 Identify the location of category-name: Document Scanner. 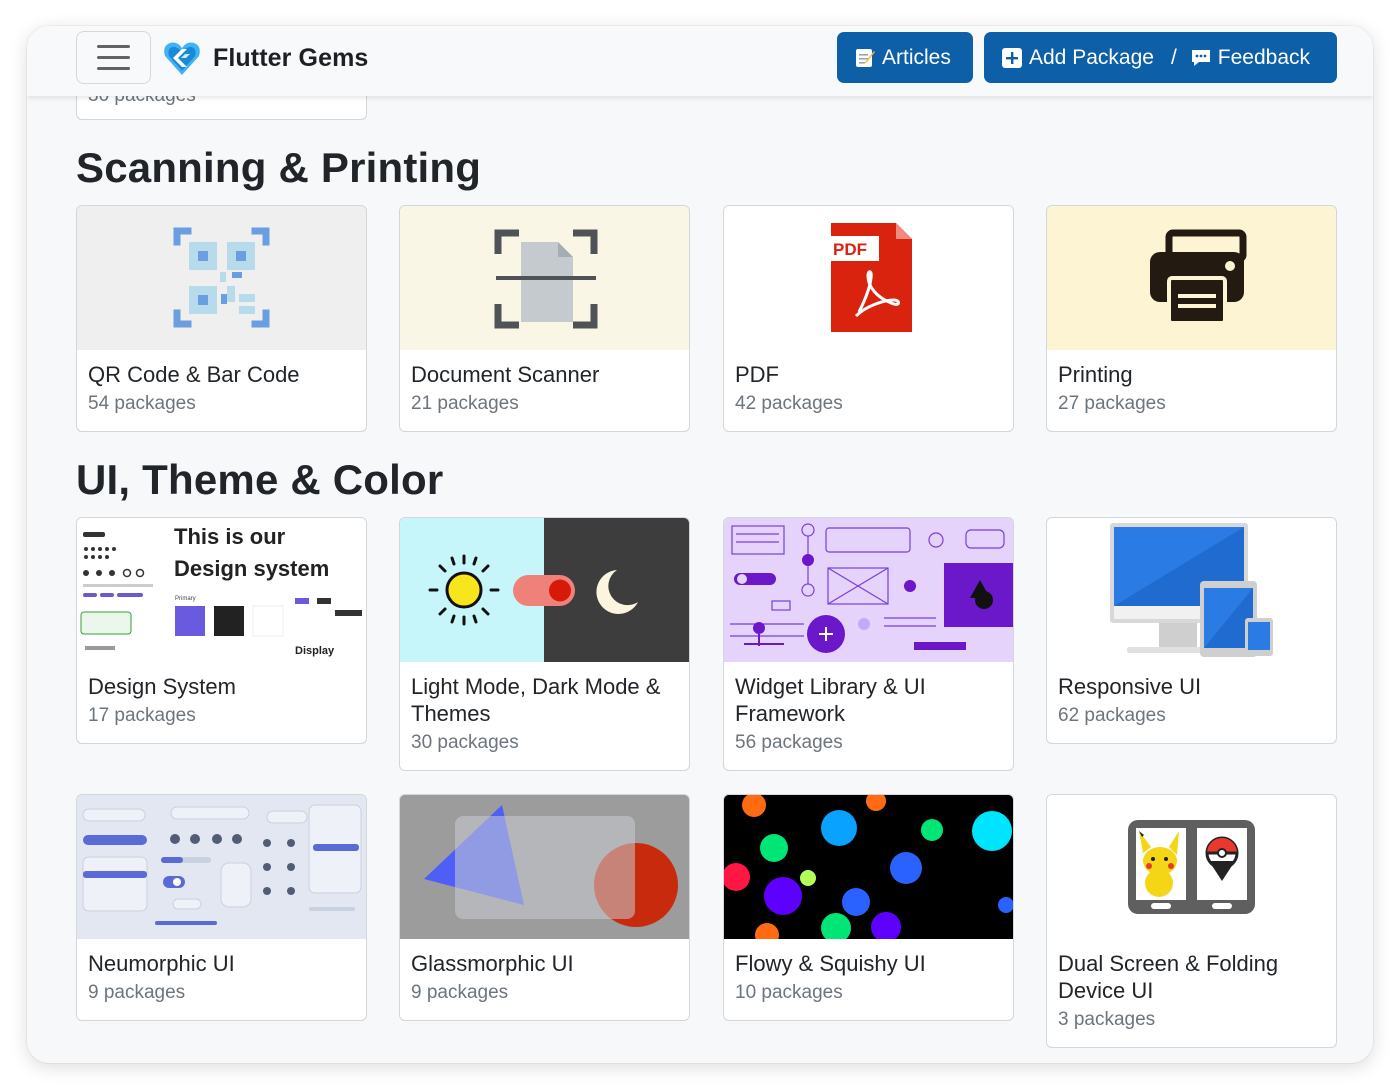
(505, 374).